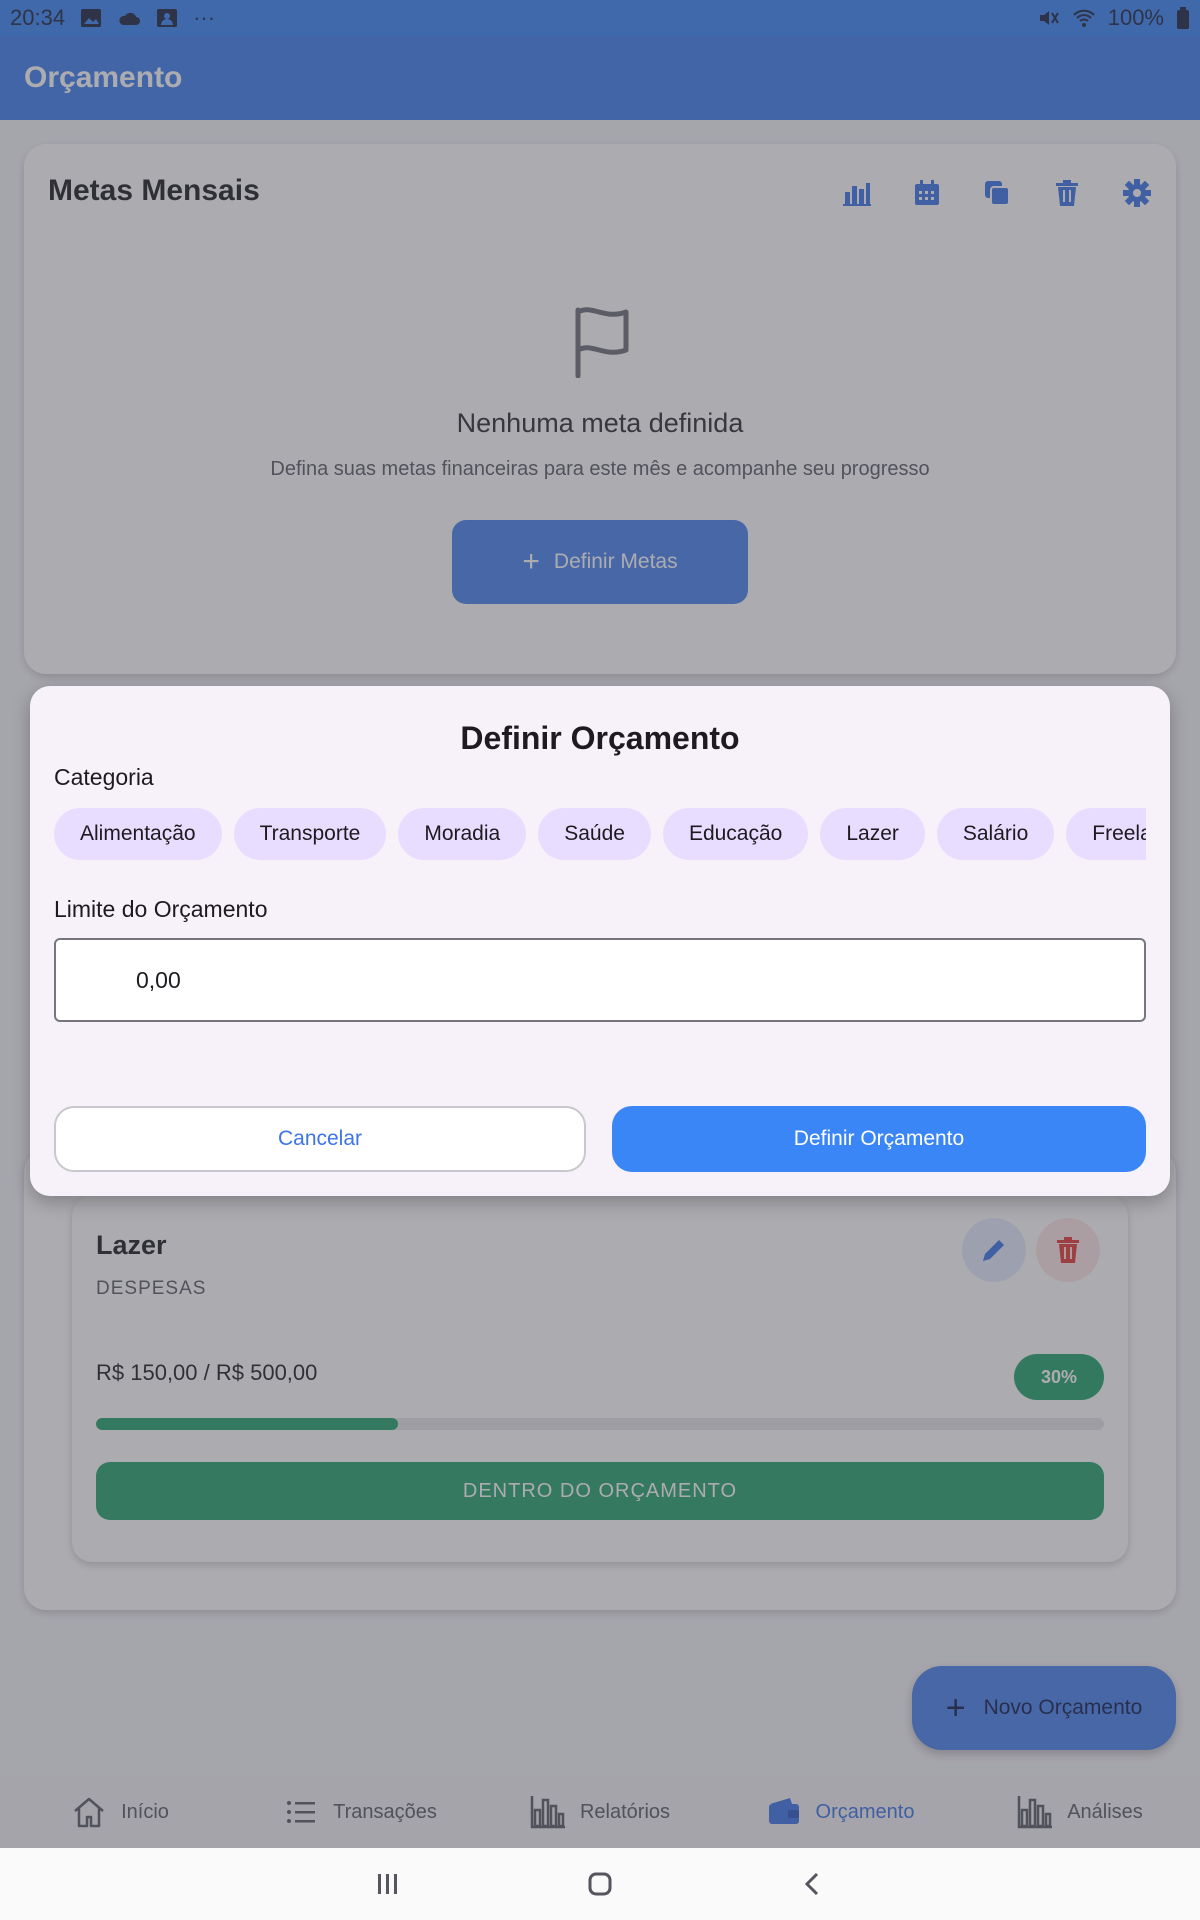  Describe the element at coordinates (813, 1884) in the screenshot. I see `back-icon` at that location.